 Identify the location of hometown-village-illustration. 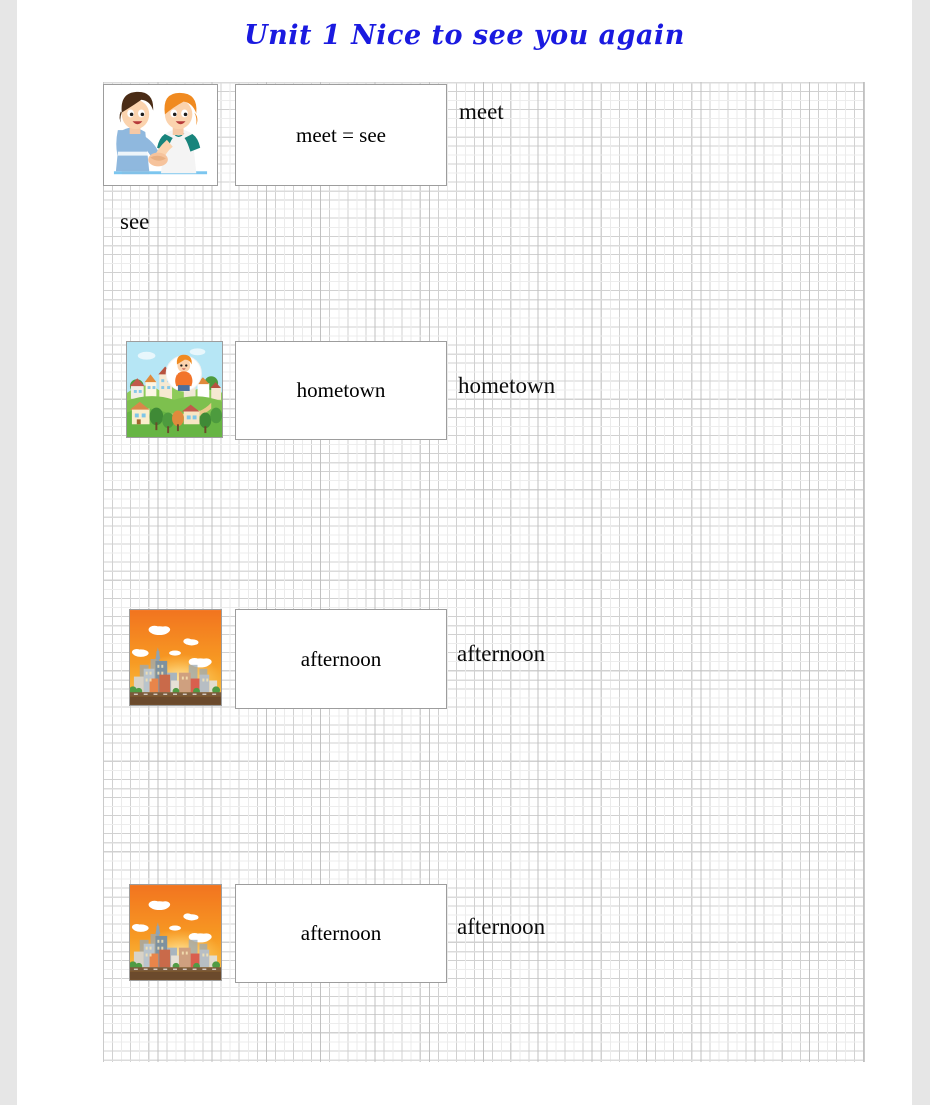
(174, 389).